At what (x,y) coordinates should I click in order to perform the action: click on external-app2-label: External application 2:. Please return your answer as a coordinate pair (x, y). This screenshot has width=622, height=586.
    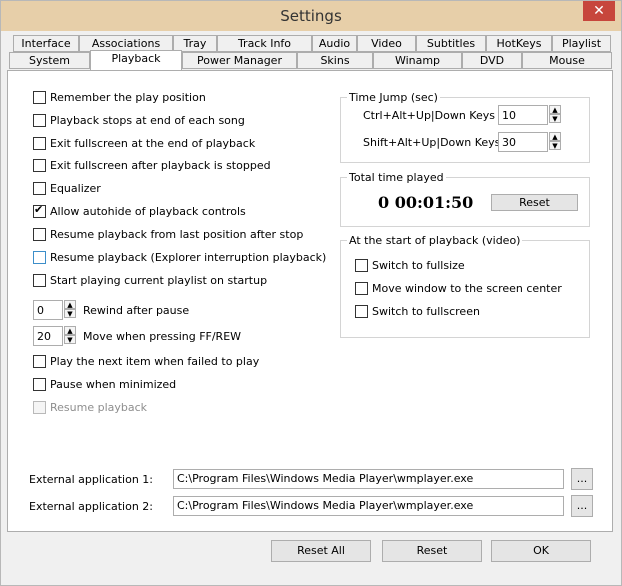
    Looking at the image, I should click on (91, 506).